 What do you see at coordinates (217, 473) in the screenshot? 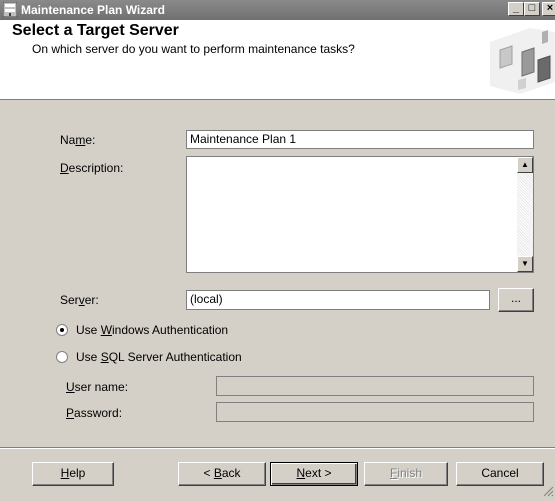
I see `back-accesskey: B` at bounding box center [217, 473].